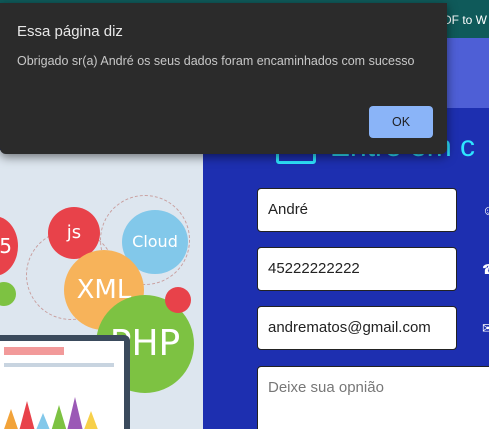 The height and width of the screenshot is (429, 489). What do you see at coordinates (9, 246) in the screenshot?
I see `bubble-html5: 5` at bounding box center [9, 246].